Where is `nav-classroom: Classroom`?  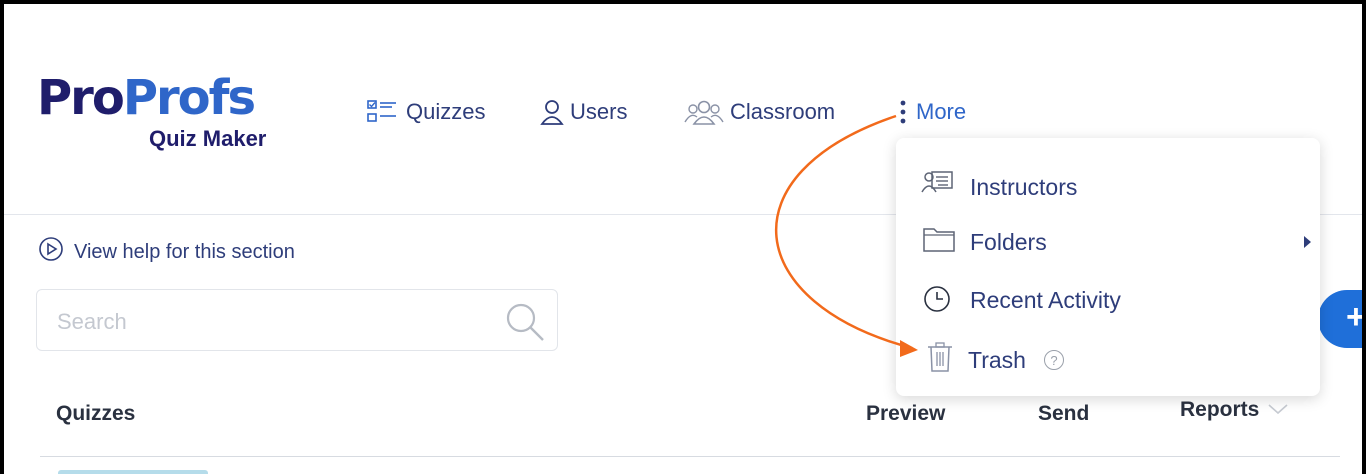 nav-classroom: Classroom is located at coordinates (759, 112).